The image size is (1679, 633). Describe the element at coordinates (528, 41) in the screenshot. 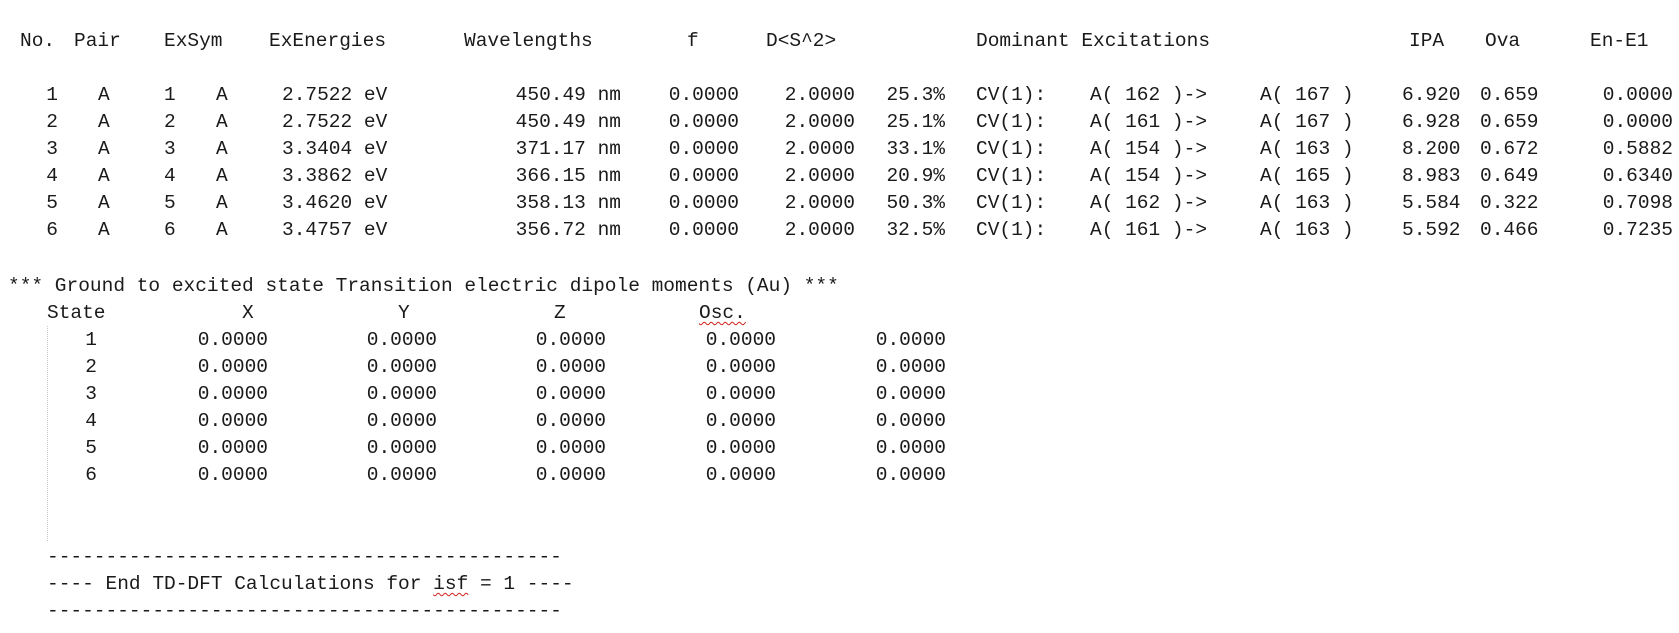

I see `header-wavelengths: Wavelengths` at that location.